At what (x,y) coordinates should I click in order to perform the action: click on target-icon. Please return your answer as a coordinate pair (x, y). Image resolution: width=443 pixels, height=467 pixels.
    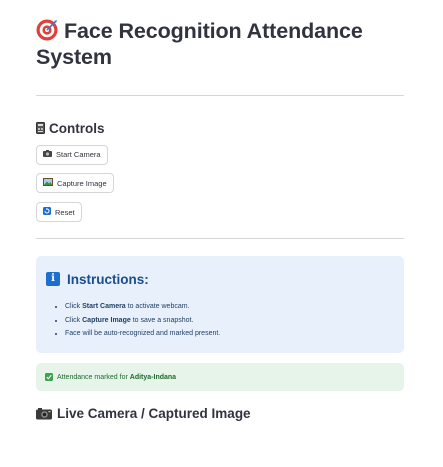
    Looking at the image, I should click on (47, 30).